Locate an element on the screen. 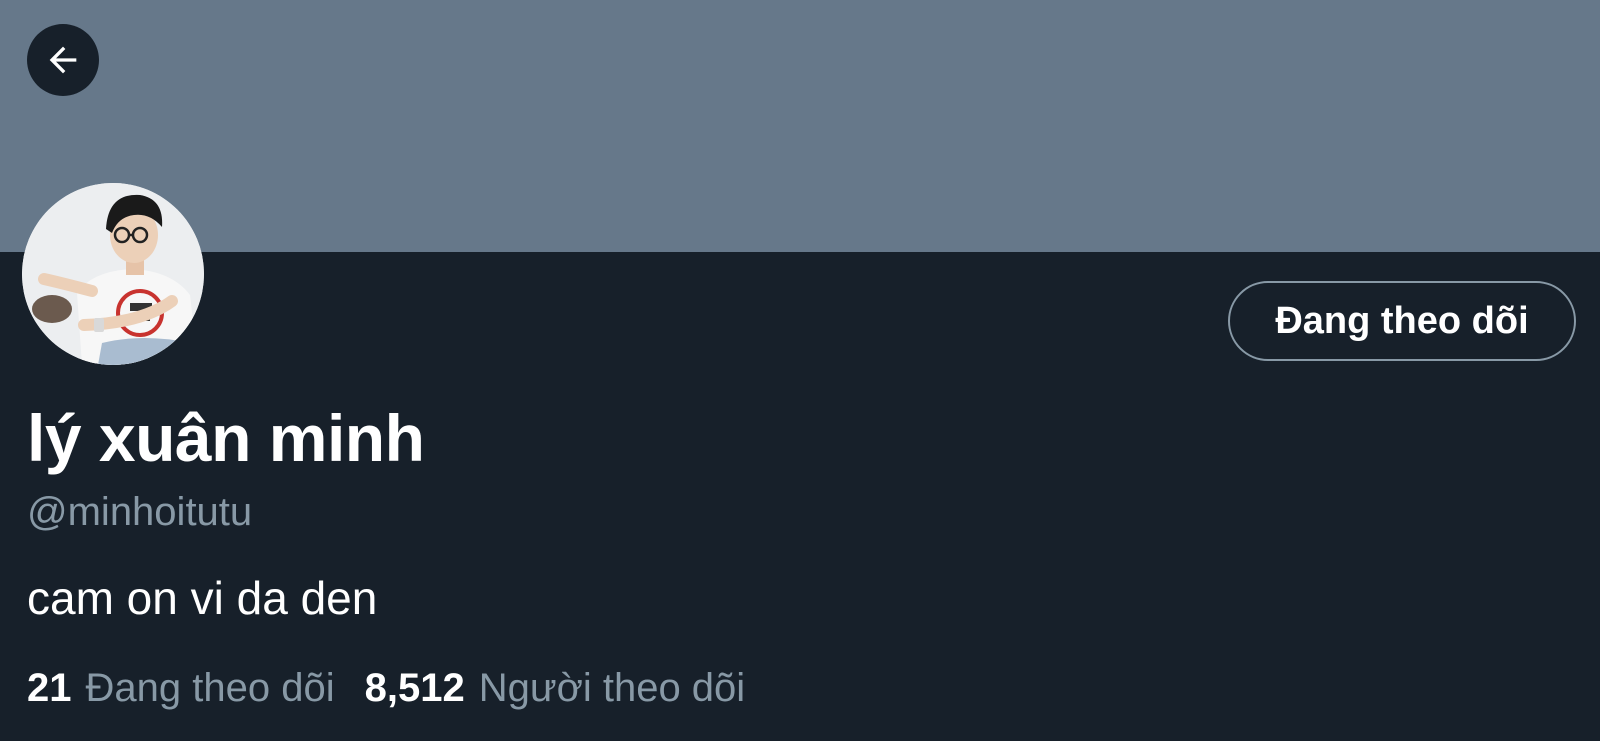  following-label: Đang theo dõi is located at coordinates (210, 688).